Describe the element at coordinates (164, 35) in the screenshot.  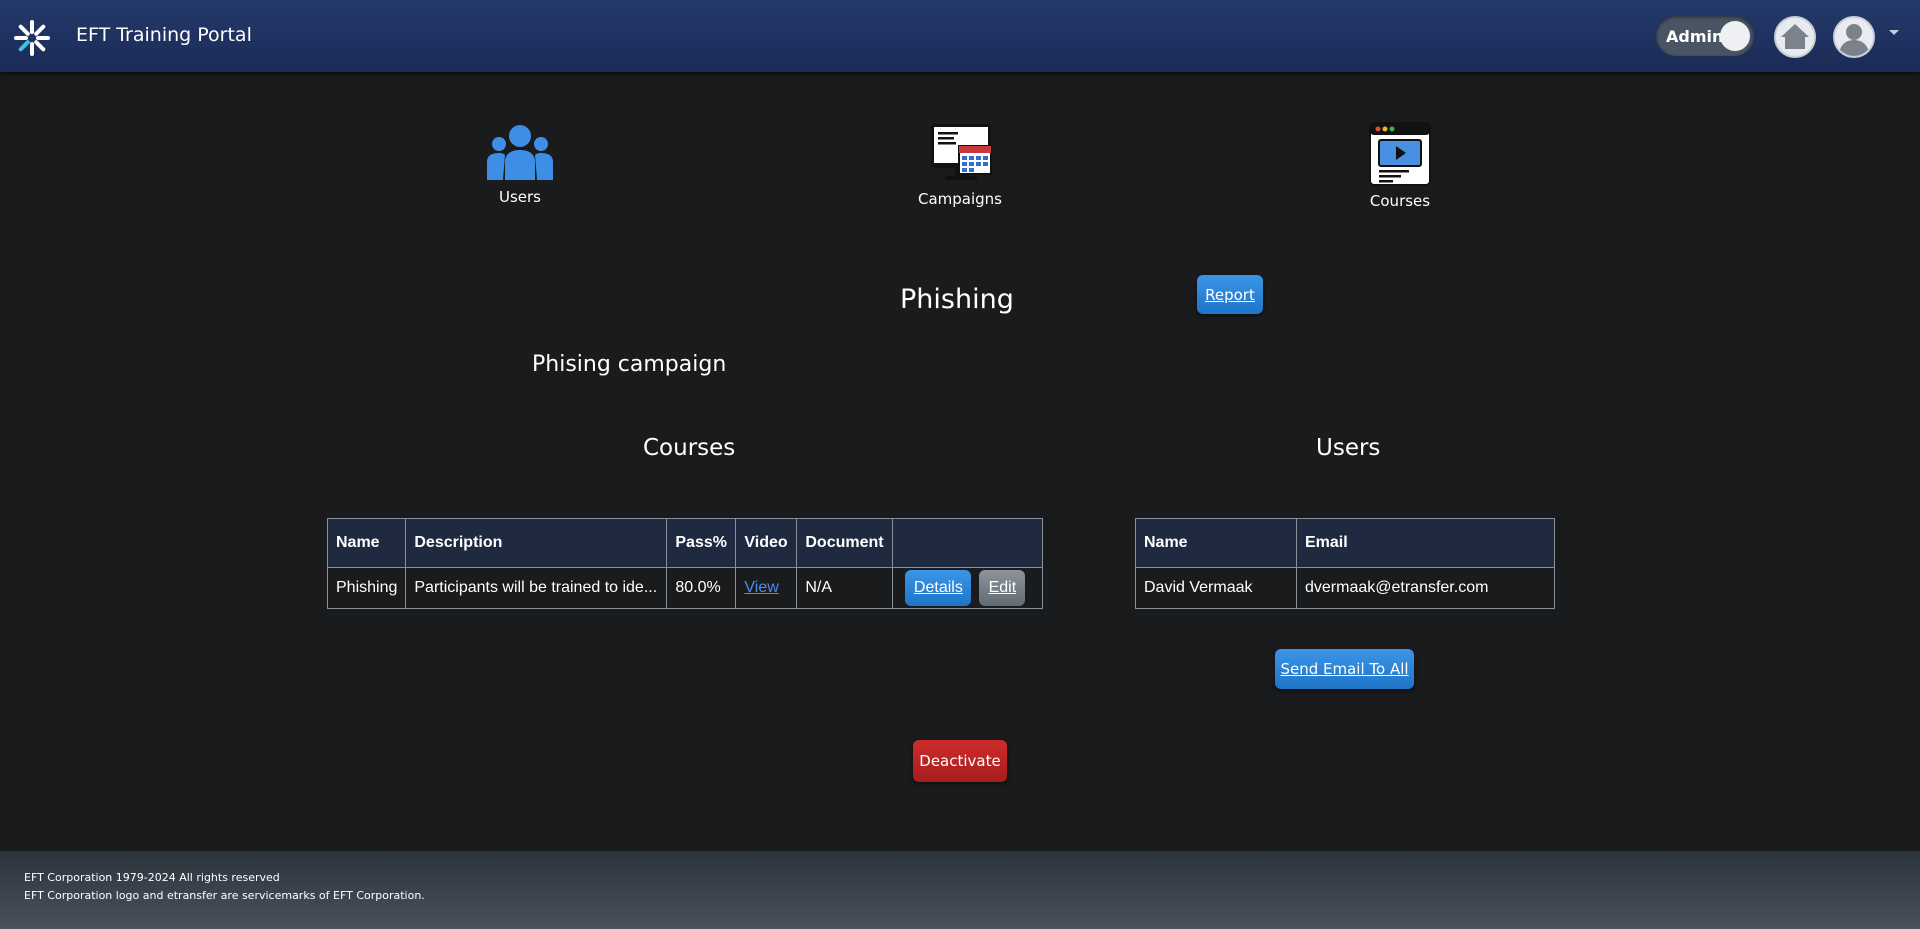
I see `app-title: EFT Training Portal` at that location.